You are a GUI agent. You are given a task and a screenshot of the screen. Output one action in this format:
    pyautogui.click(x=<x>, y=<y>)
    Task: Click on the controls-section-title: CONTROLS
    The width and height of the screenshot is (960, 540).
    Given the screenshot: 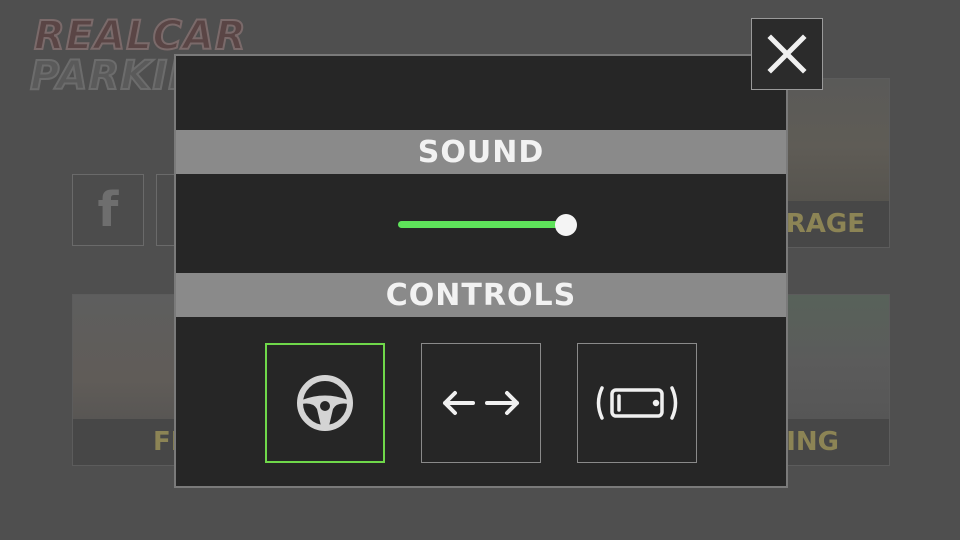 What is the action you would take?
    pyautogui.click(x=481, y=295)
    